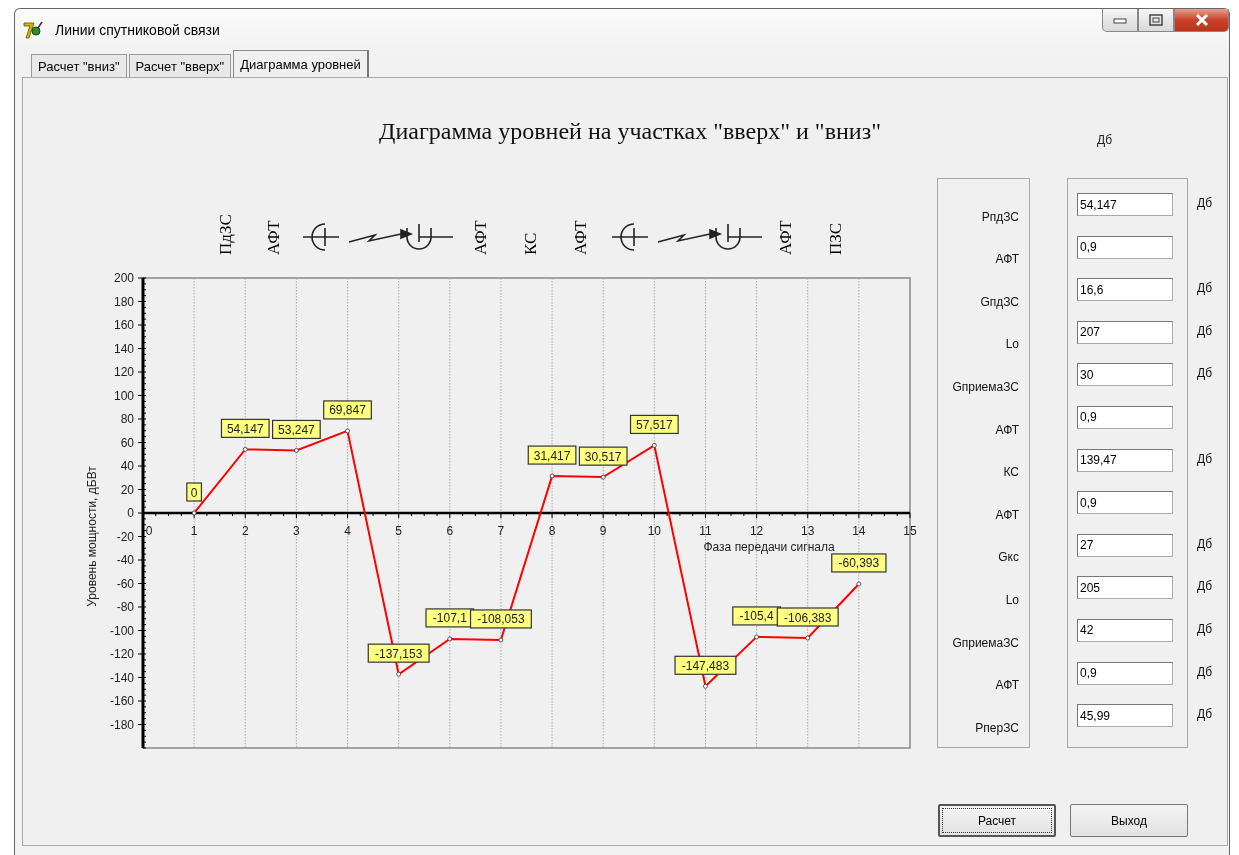  Describe the element at coordinates (149, 531) in the screenshot. I see `x-tick-label: 0` at that location.